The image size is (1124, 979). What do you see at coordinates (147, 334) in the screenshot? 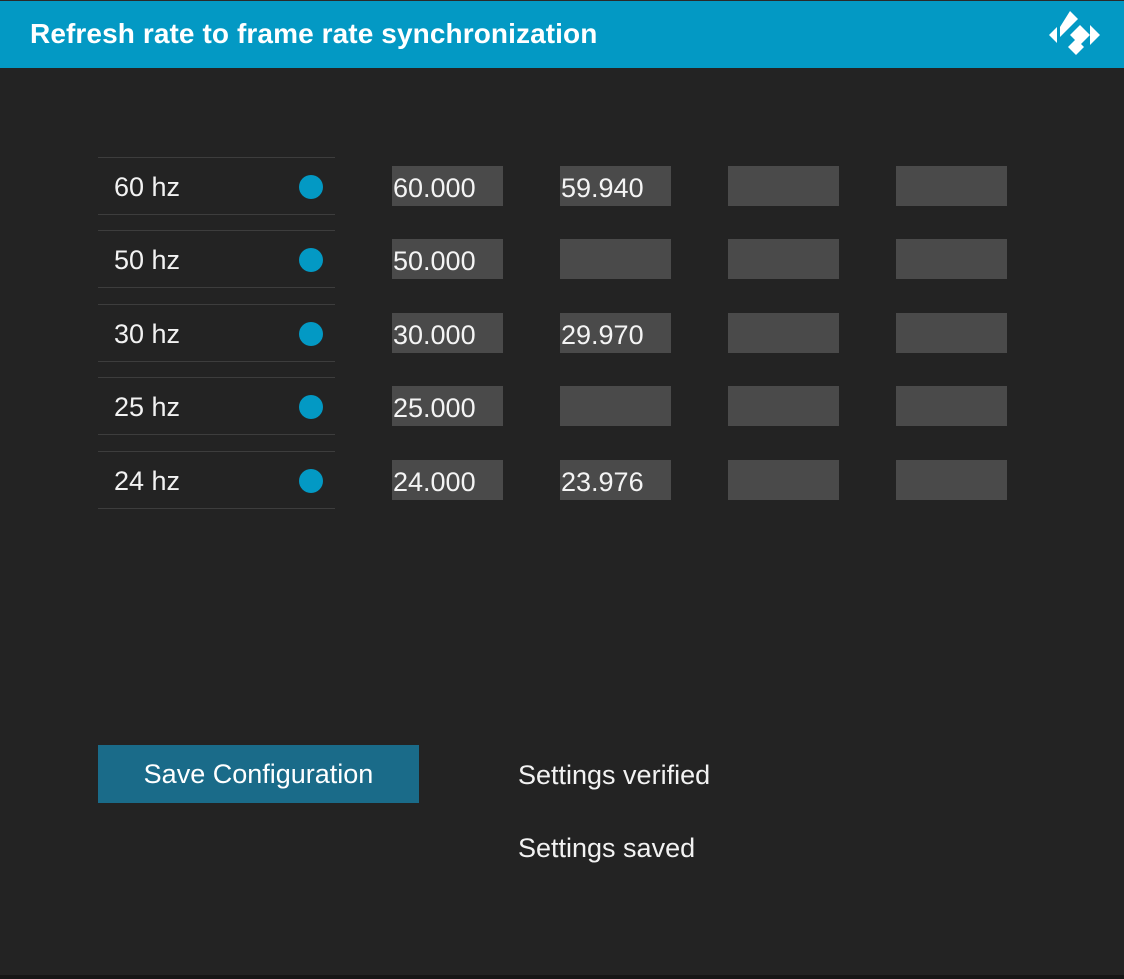
I see `rate-label: 30 hz` at bounding box center [147, 334].